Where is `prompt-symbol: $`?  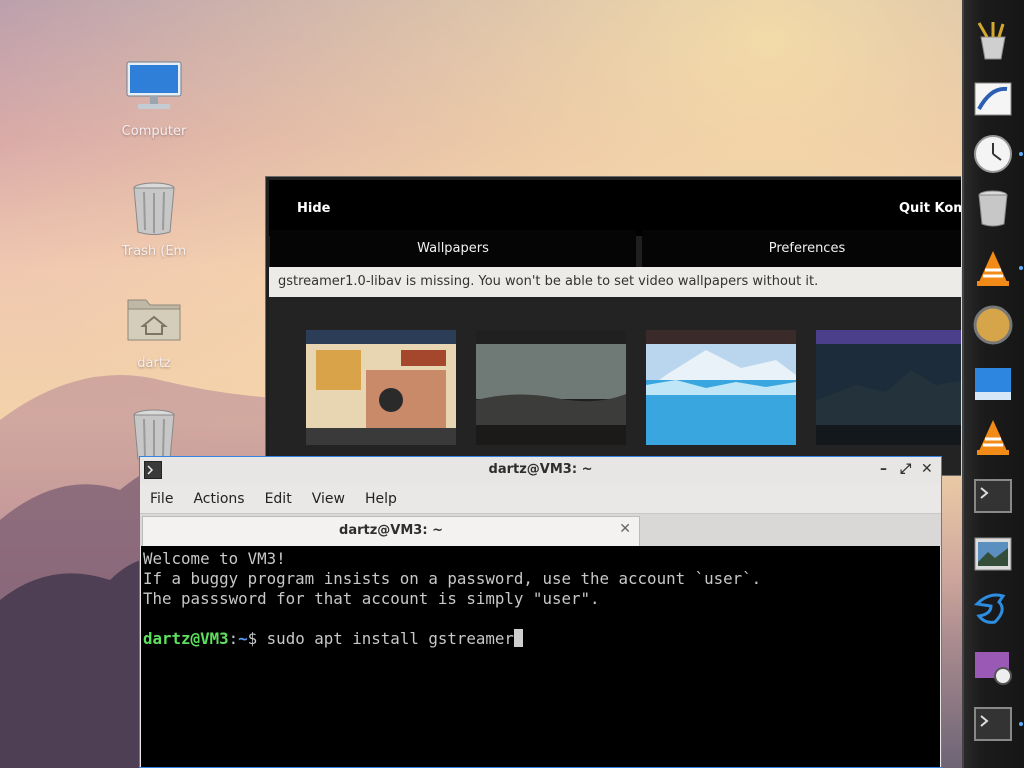
prompt-symbol: $ is located at coordinates (257, 638).